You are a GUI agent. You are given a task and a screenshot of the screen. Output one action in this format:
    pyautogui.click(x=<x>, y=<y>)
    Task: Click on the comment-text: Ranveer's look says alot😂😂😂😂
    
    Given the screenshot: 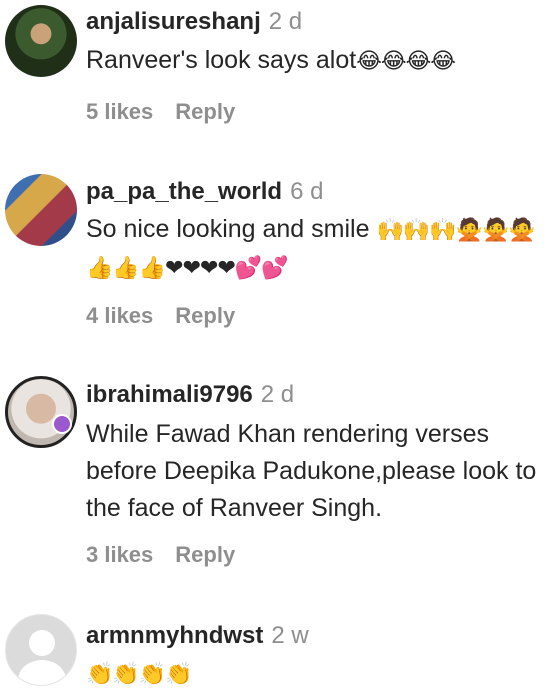 What is the action you would take?
    pyautogui.click(x=316, y=61)
    